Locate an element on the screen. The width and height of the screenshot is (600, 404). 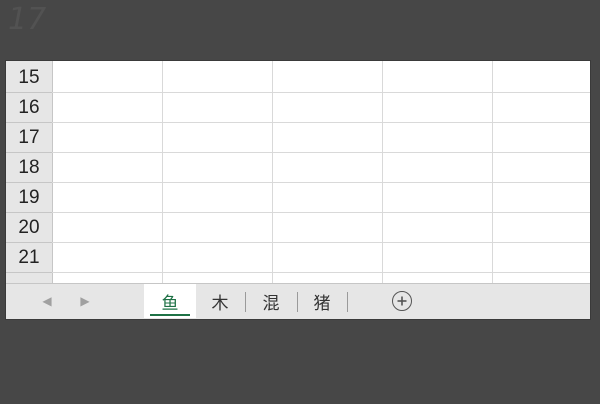
sheet-tab-4: 猪 is located at coordinates (322, 301).